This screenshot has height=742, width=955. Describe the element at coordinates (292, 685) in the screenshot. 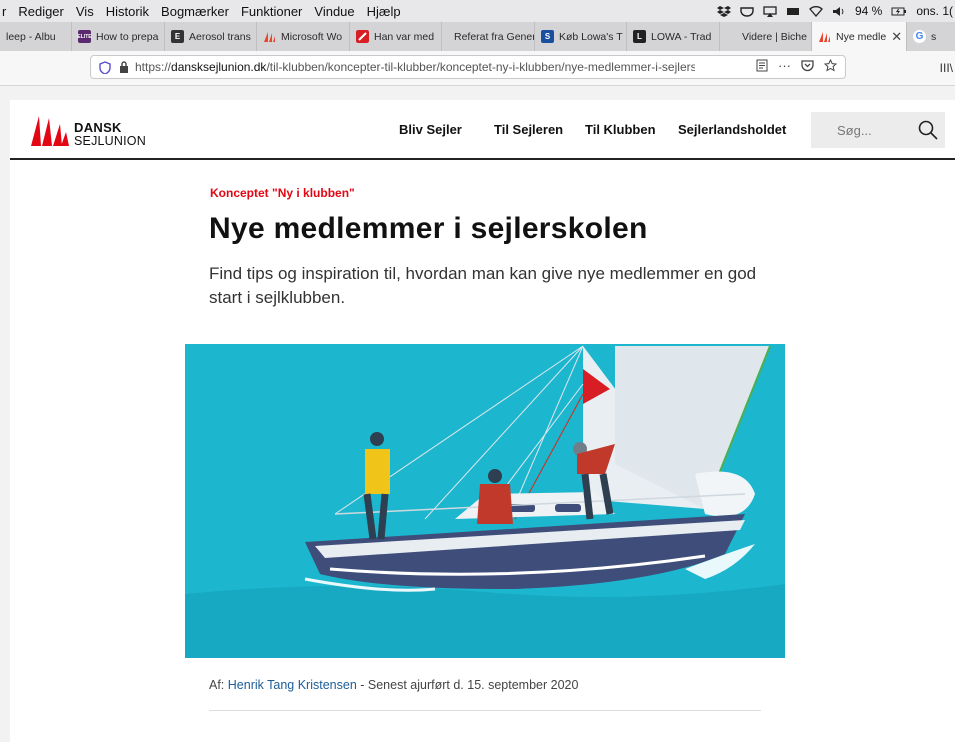

I see `author-link: Henrik Tang Kristensen` at that location.